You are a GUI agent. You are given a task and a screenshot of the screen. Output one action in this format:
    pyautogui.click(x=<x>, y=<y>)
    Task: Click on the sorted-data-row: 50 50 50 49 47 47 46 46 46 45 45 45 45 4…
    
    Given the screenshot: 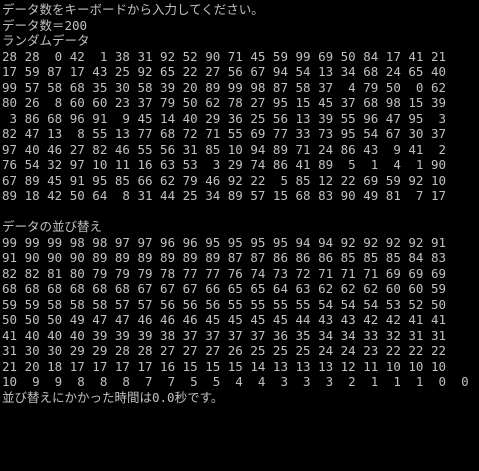 What is the action you would take?
    pyautogui.click(x=224, y=319)
    